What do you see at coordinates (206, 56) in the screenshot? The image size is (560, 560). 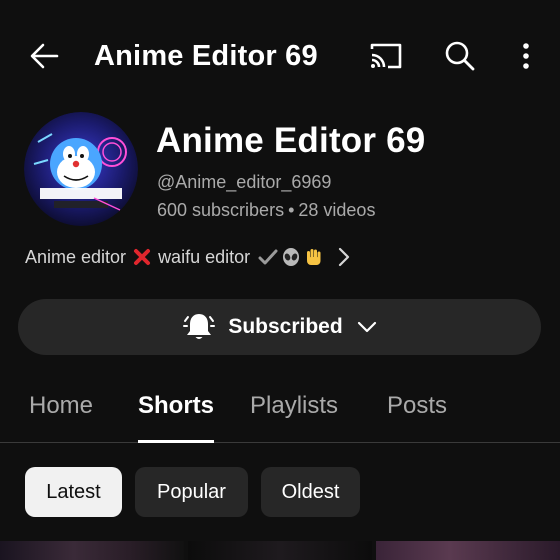 I see `page-title: Anime Editor 69` at bounding box center [206, 56].